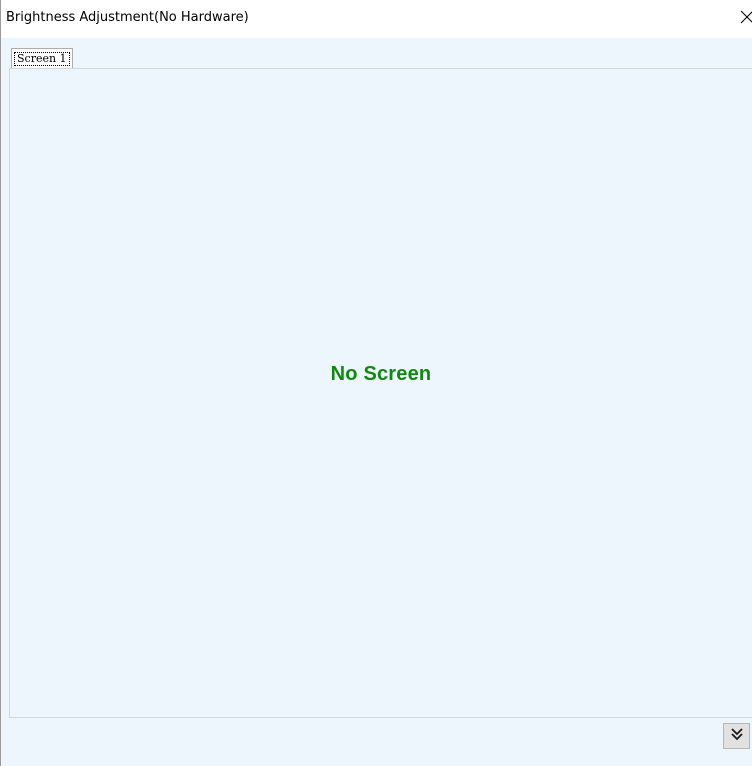  I want to click on close-button, so click(746, 17).